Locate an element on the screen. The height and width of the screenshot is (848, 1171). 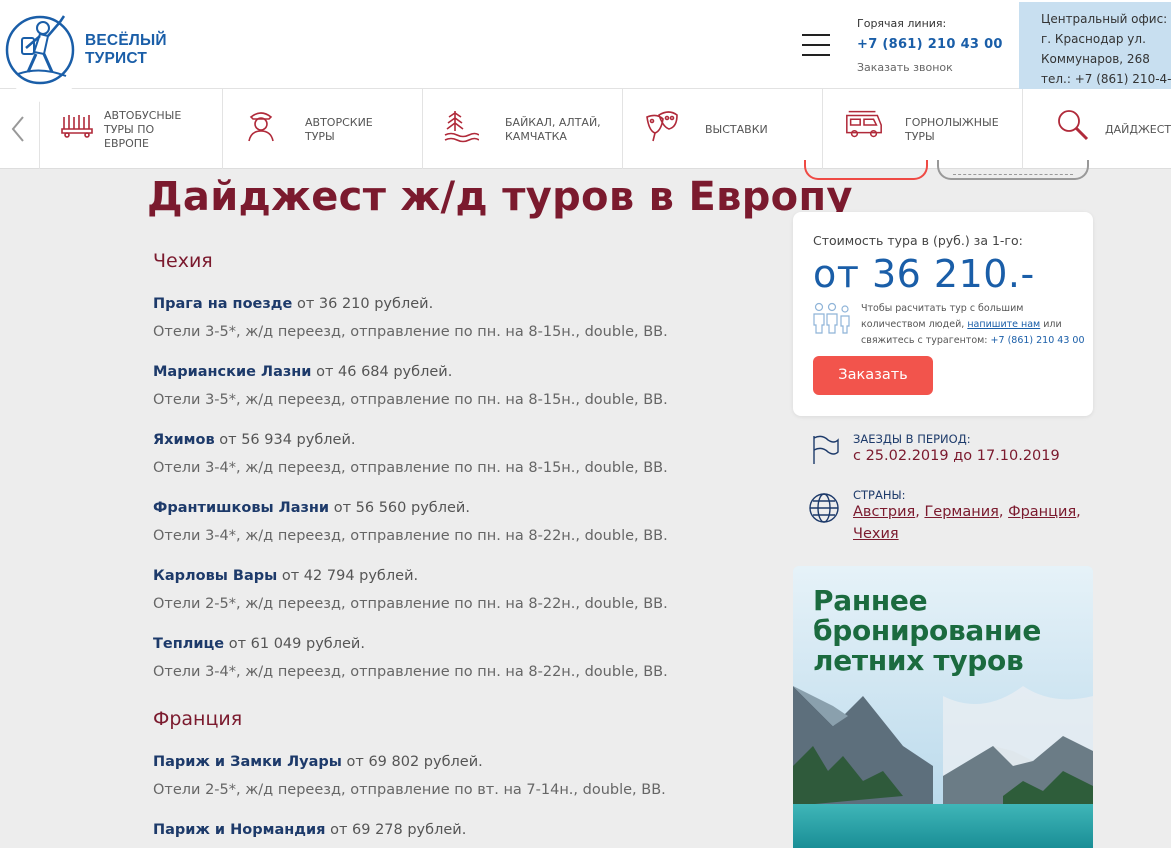
tour-item: Франтишковы Лазни от 56 560 рублей. is located at coordinates (311, 508).